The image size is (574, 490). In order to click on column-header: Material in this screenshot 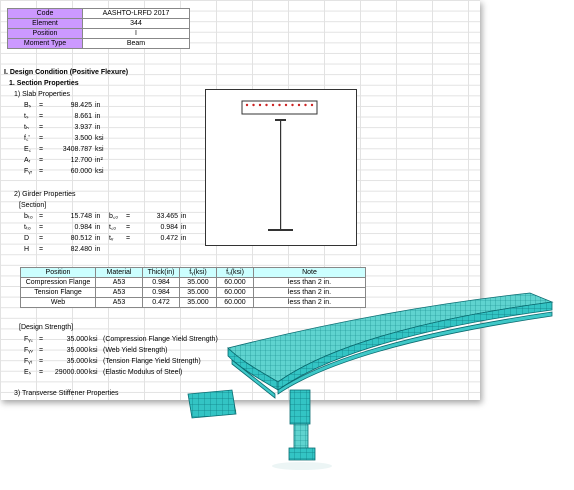, I will do `click(119, 272)`.